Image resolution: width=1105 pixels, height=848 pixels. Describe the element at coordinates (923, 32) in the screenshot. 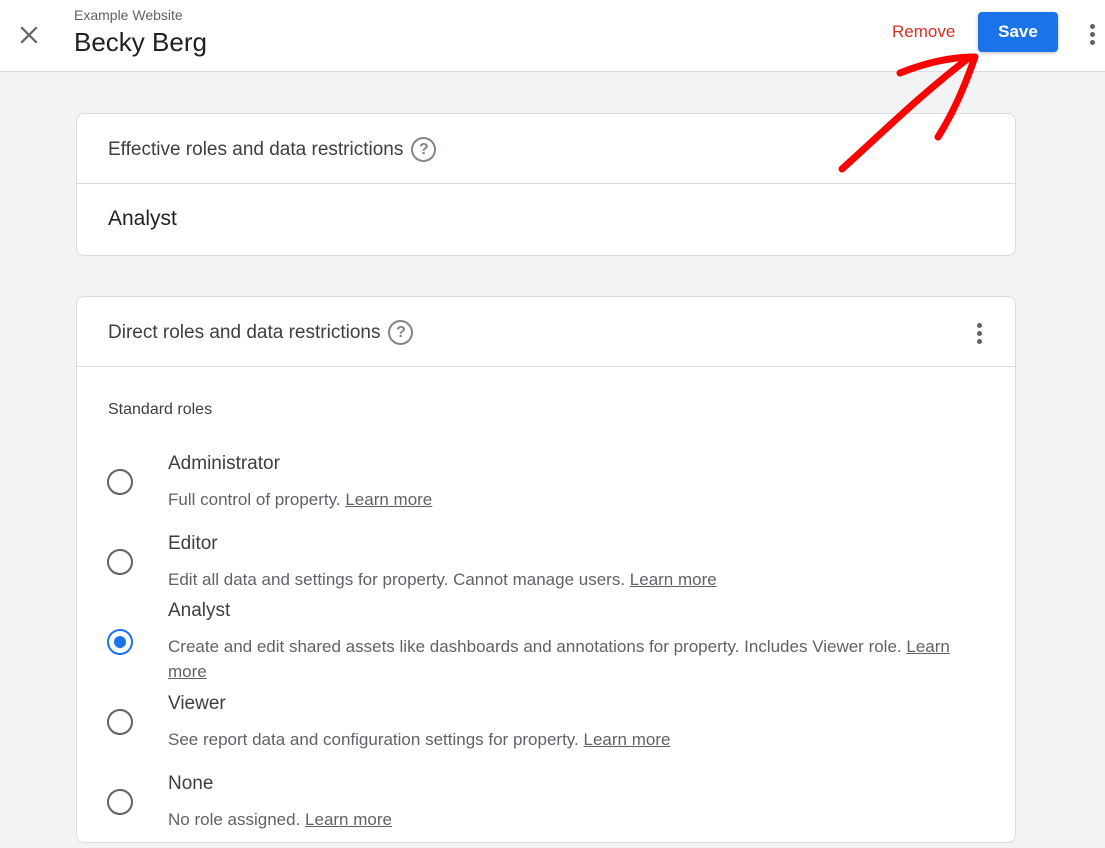

I see `remove-button: Remove` at that location.